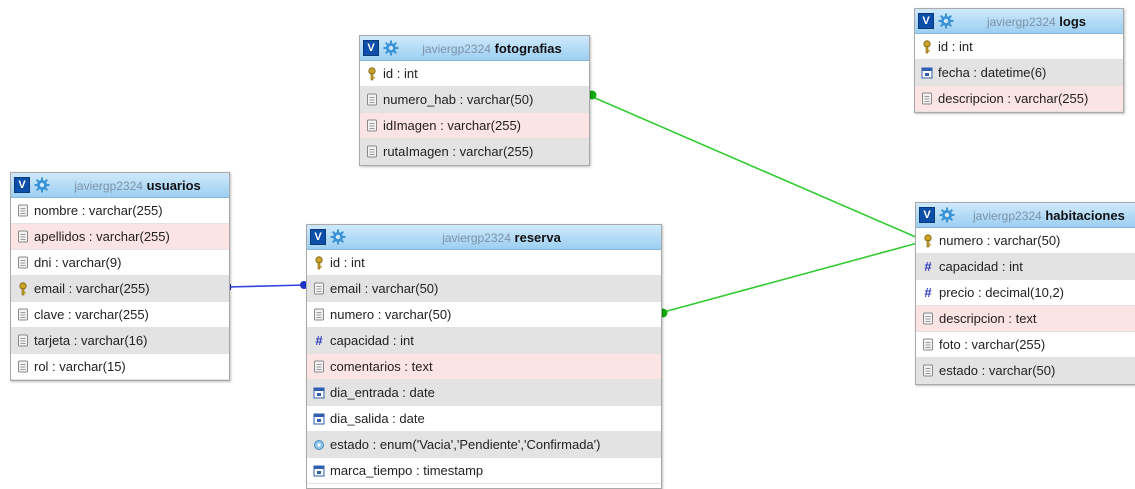 The height and width of the screenshot is (489, 1135). Describe the element at coordinates (382, 392) in the screenshot. I see `column-label: dia_entrada : date` at that location.